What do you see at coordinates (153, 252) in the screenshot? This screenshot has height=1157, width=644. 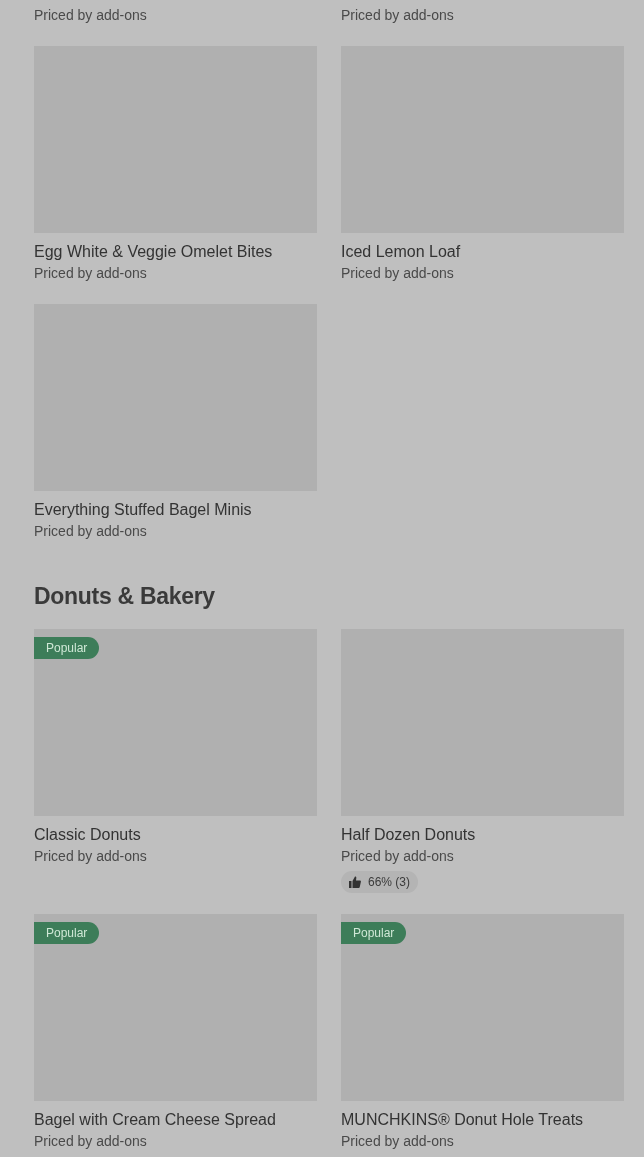 I see `item-name: Egg White & Veggie Omelet Bites` at bounding box center [153, 252].